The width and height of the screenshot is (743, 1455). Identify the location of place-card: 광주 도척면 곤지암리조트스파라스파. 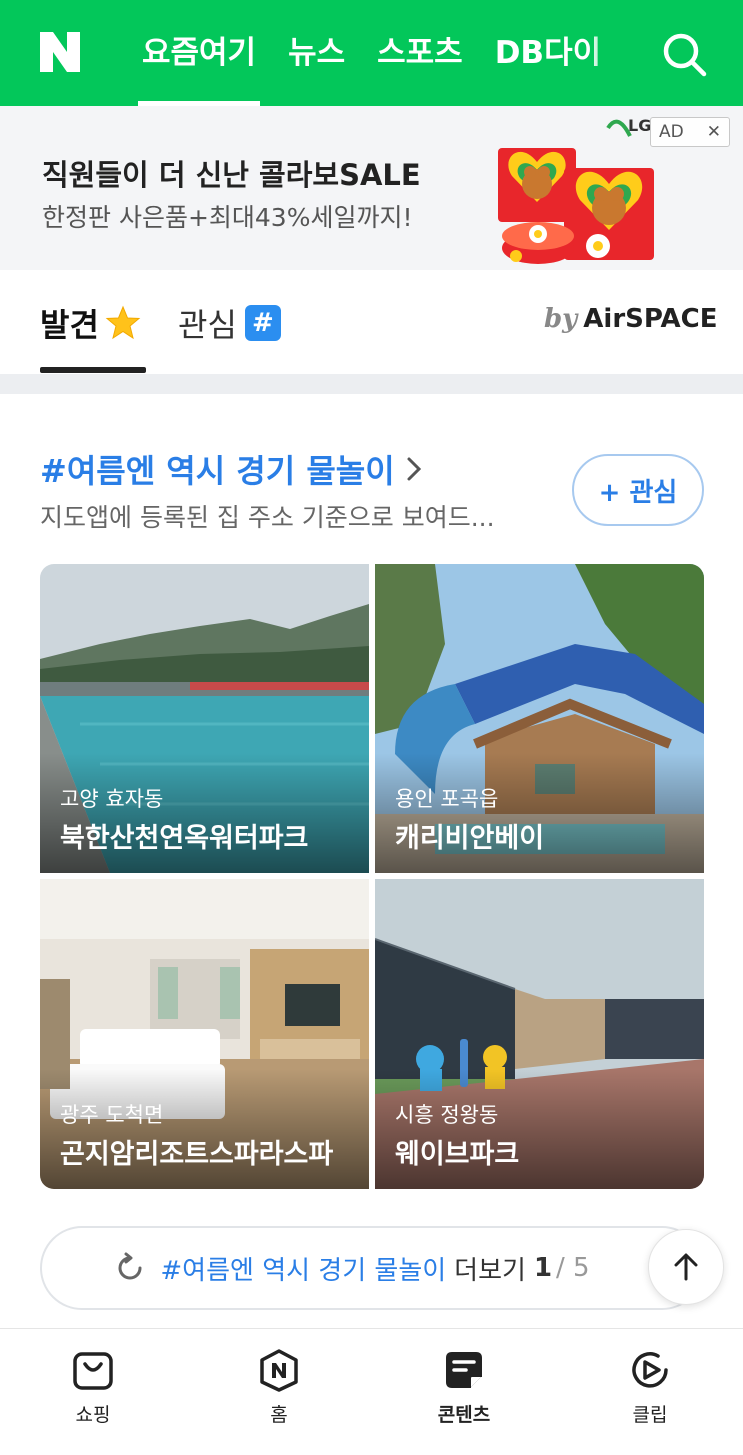
(204, 1034).